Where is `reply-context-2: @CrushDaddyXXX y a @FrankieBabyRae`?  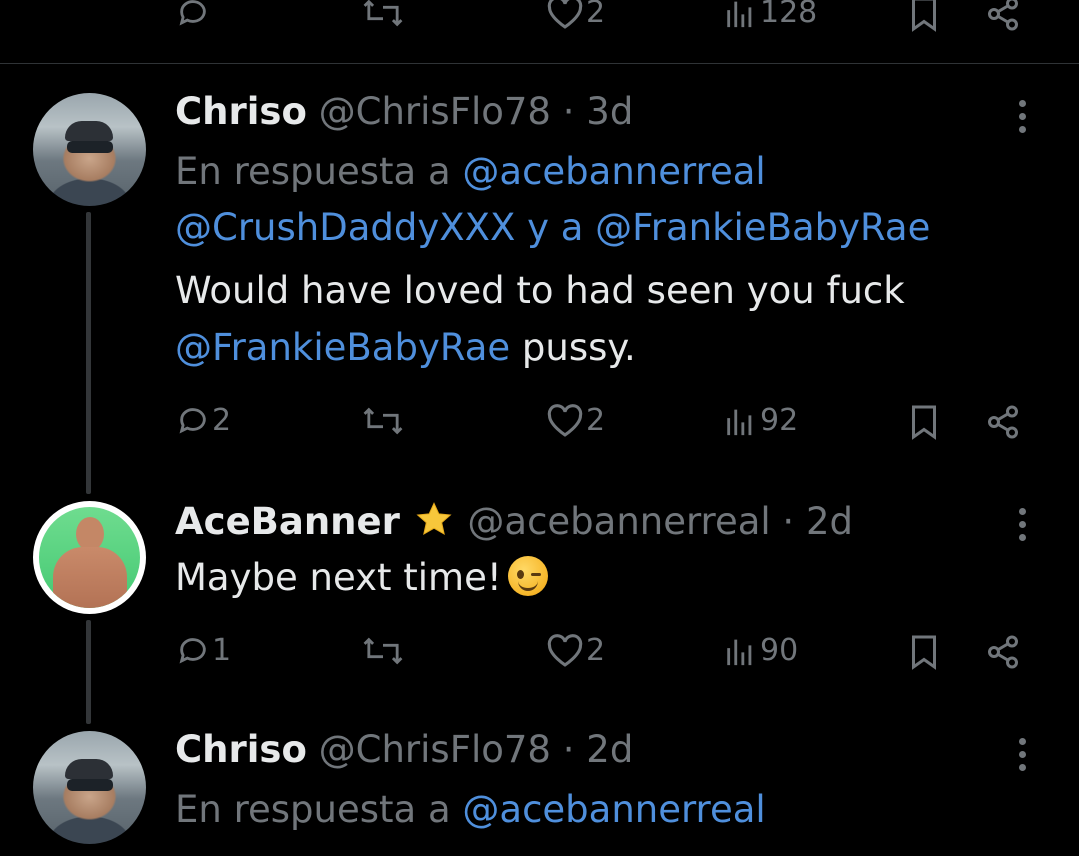
reply-context-2: @CrushDaddyXXX y a @FrankieBabyRae is located at coordinates (552, 228).